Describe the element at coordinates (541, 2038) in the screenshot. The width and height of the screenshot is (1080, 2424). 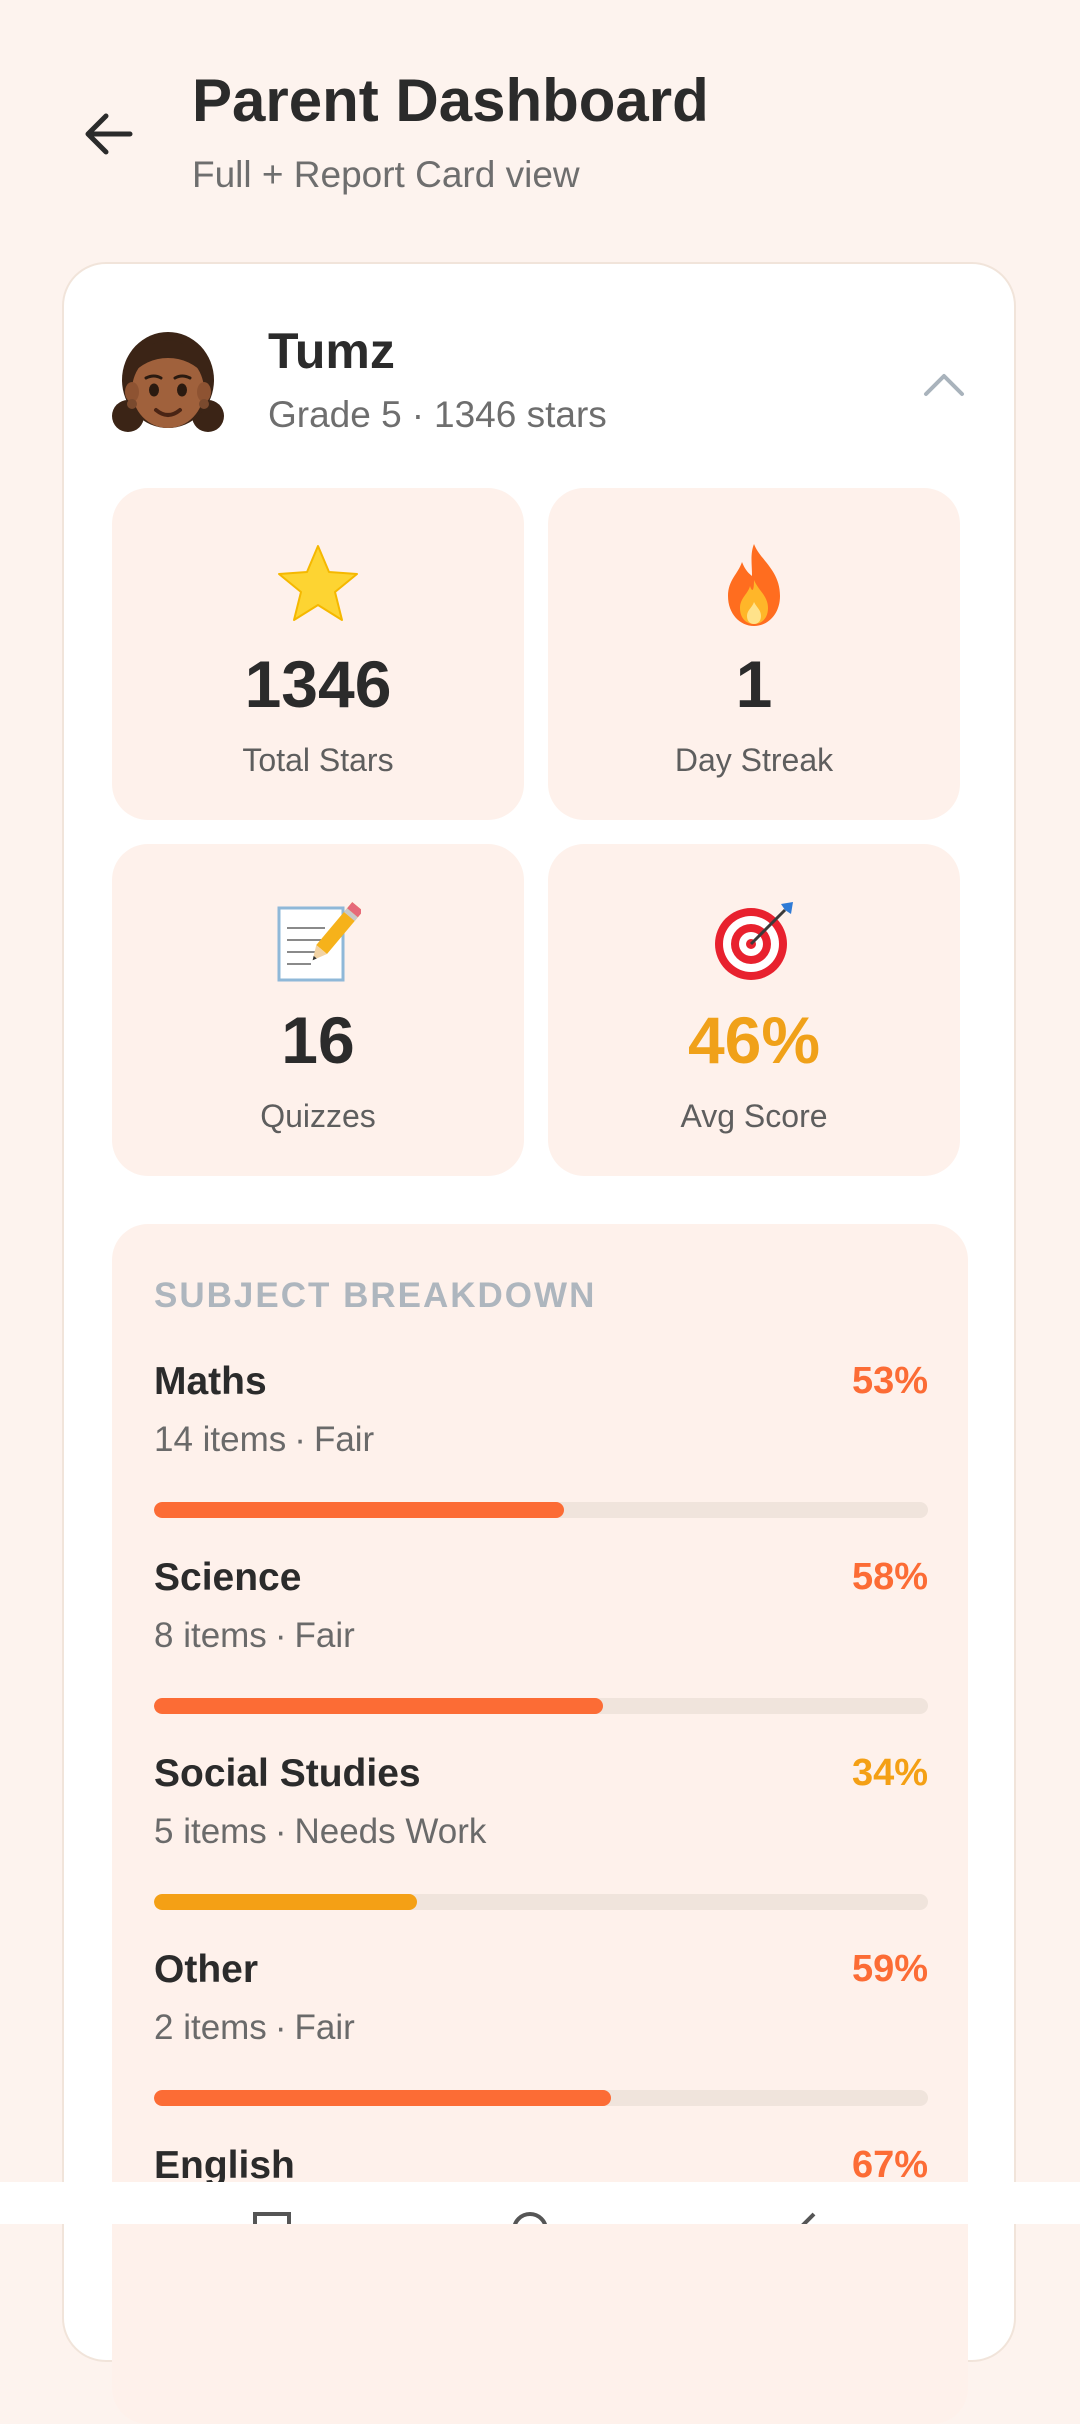
I see `subject-row: Other 59% 2 items · Fair` at that location.